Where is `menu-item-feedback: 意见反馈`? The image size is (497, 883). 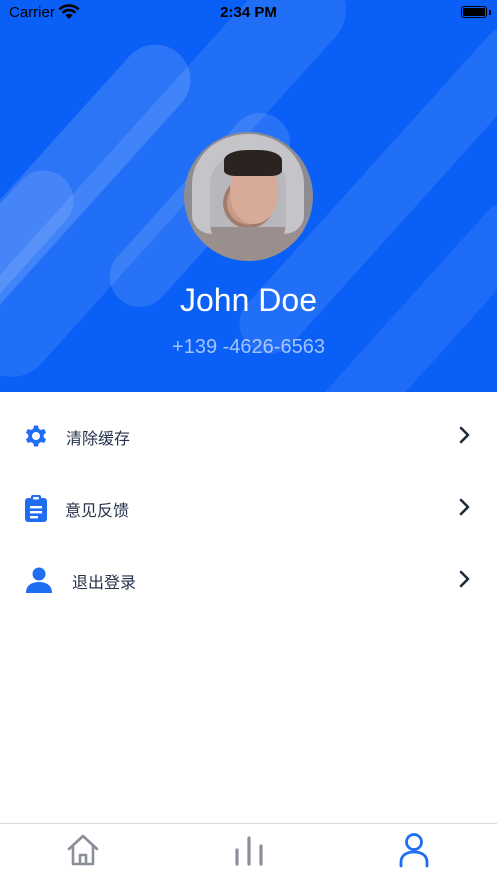 menu-item-feedback: 意见反馈 is located at coordinates (248, 508).